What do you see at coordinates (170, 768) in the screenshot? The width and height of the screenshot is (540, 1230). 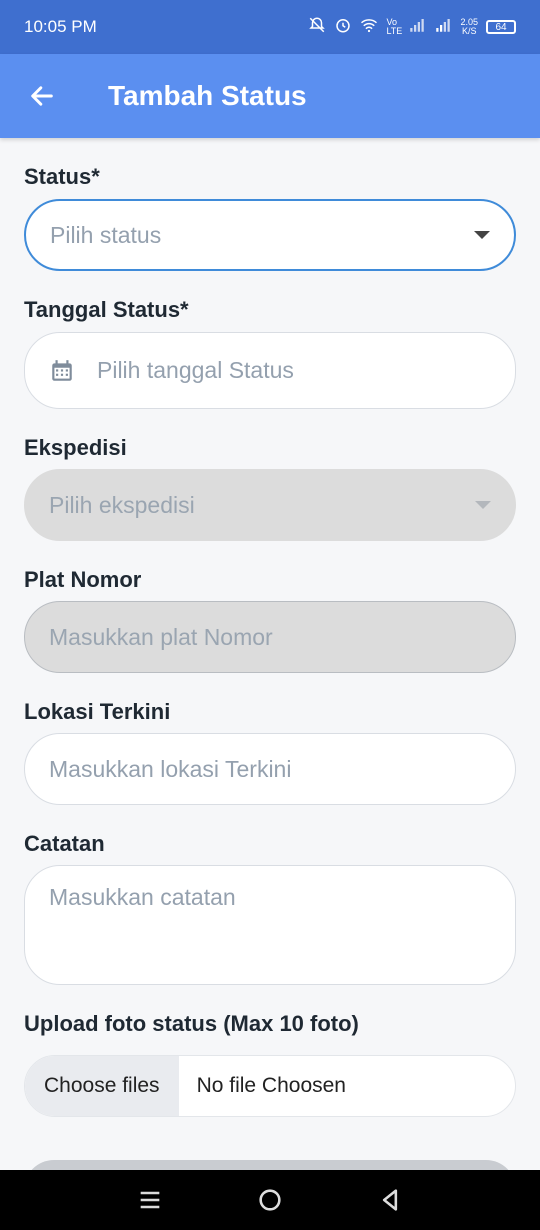 I see `lokasi-terkini-placeholder: Masukkan lokasi Terkini` at bounding box center [170, 768].